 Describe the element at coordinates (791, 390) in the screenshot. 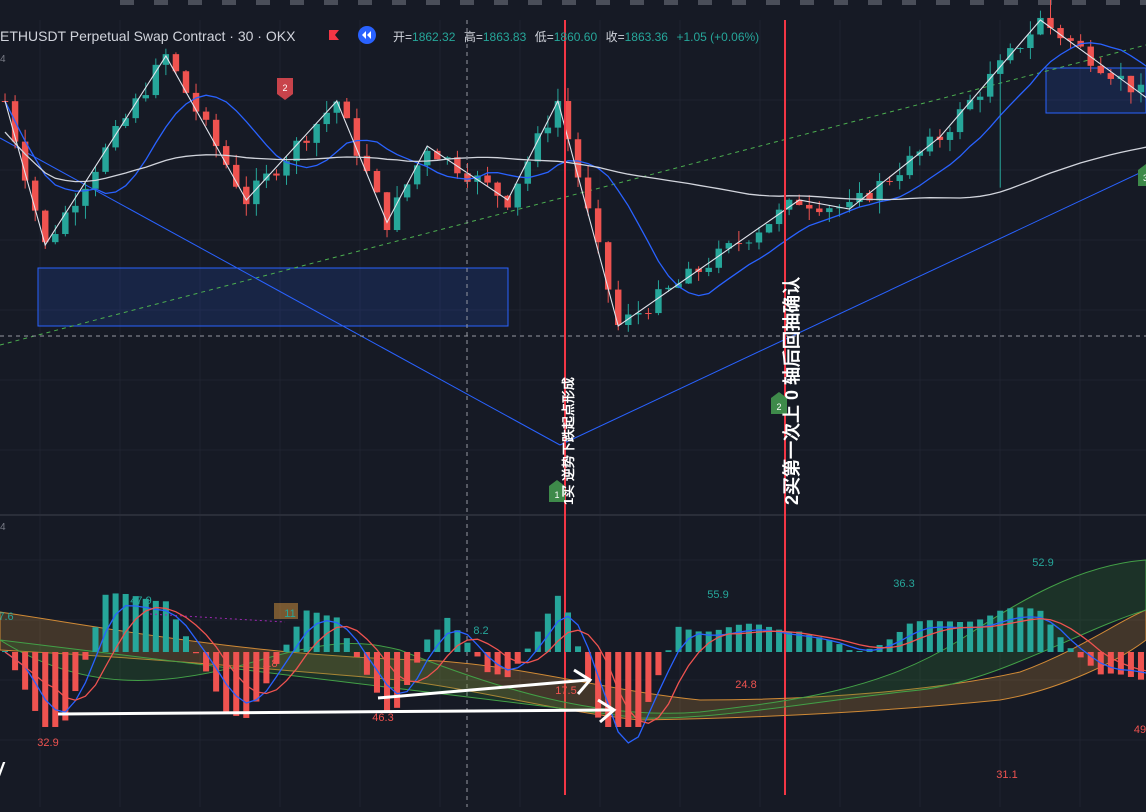

I see `annotation-buy2: 2买第一次上 0 轴后回抽确认` at that location.